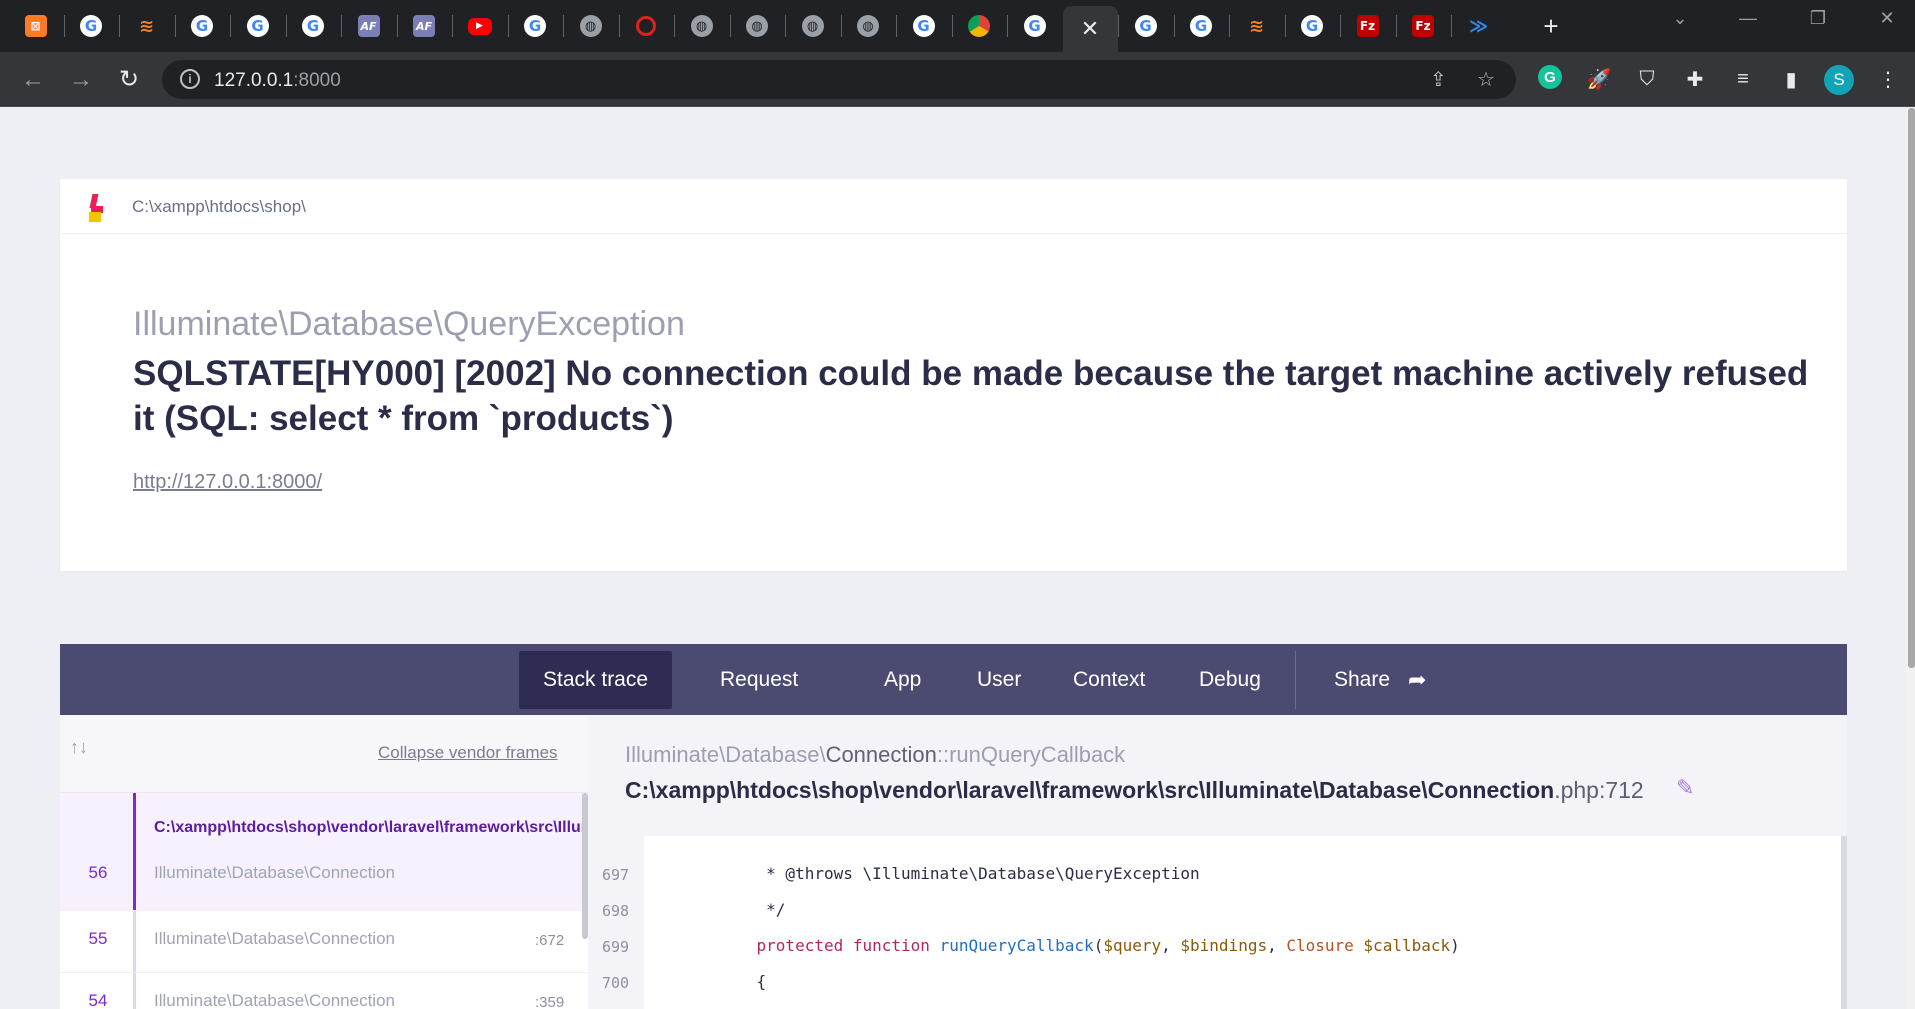 Image resolution: width=1915 pixels, height=1009 pixels. What do you see at coordinates (1550, 77) in the screenshot?
I see `grammarly-icon: G` at bounding box center [1550, 77].